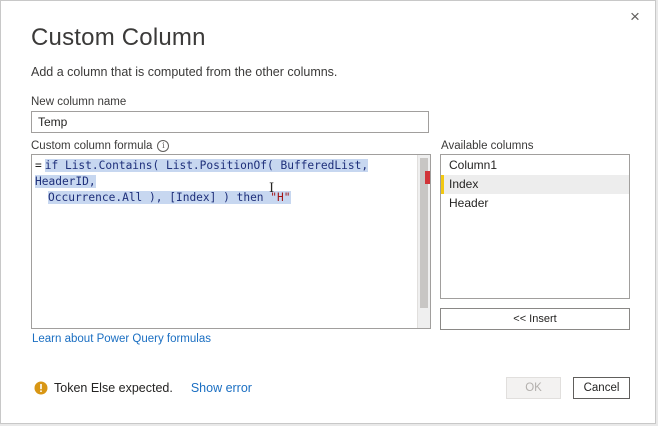  Describe the element at coordinates (423, 241) in the screenshot. I see `formula-scrollbar` at that location.